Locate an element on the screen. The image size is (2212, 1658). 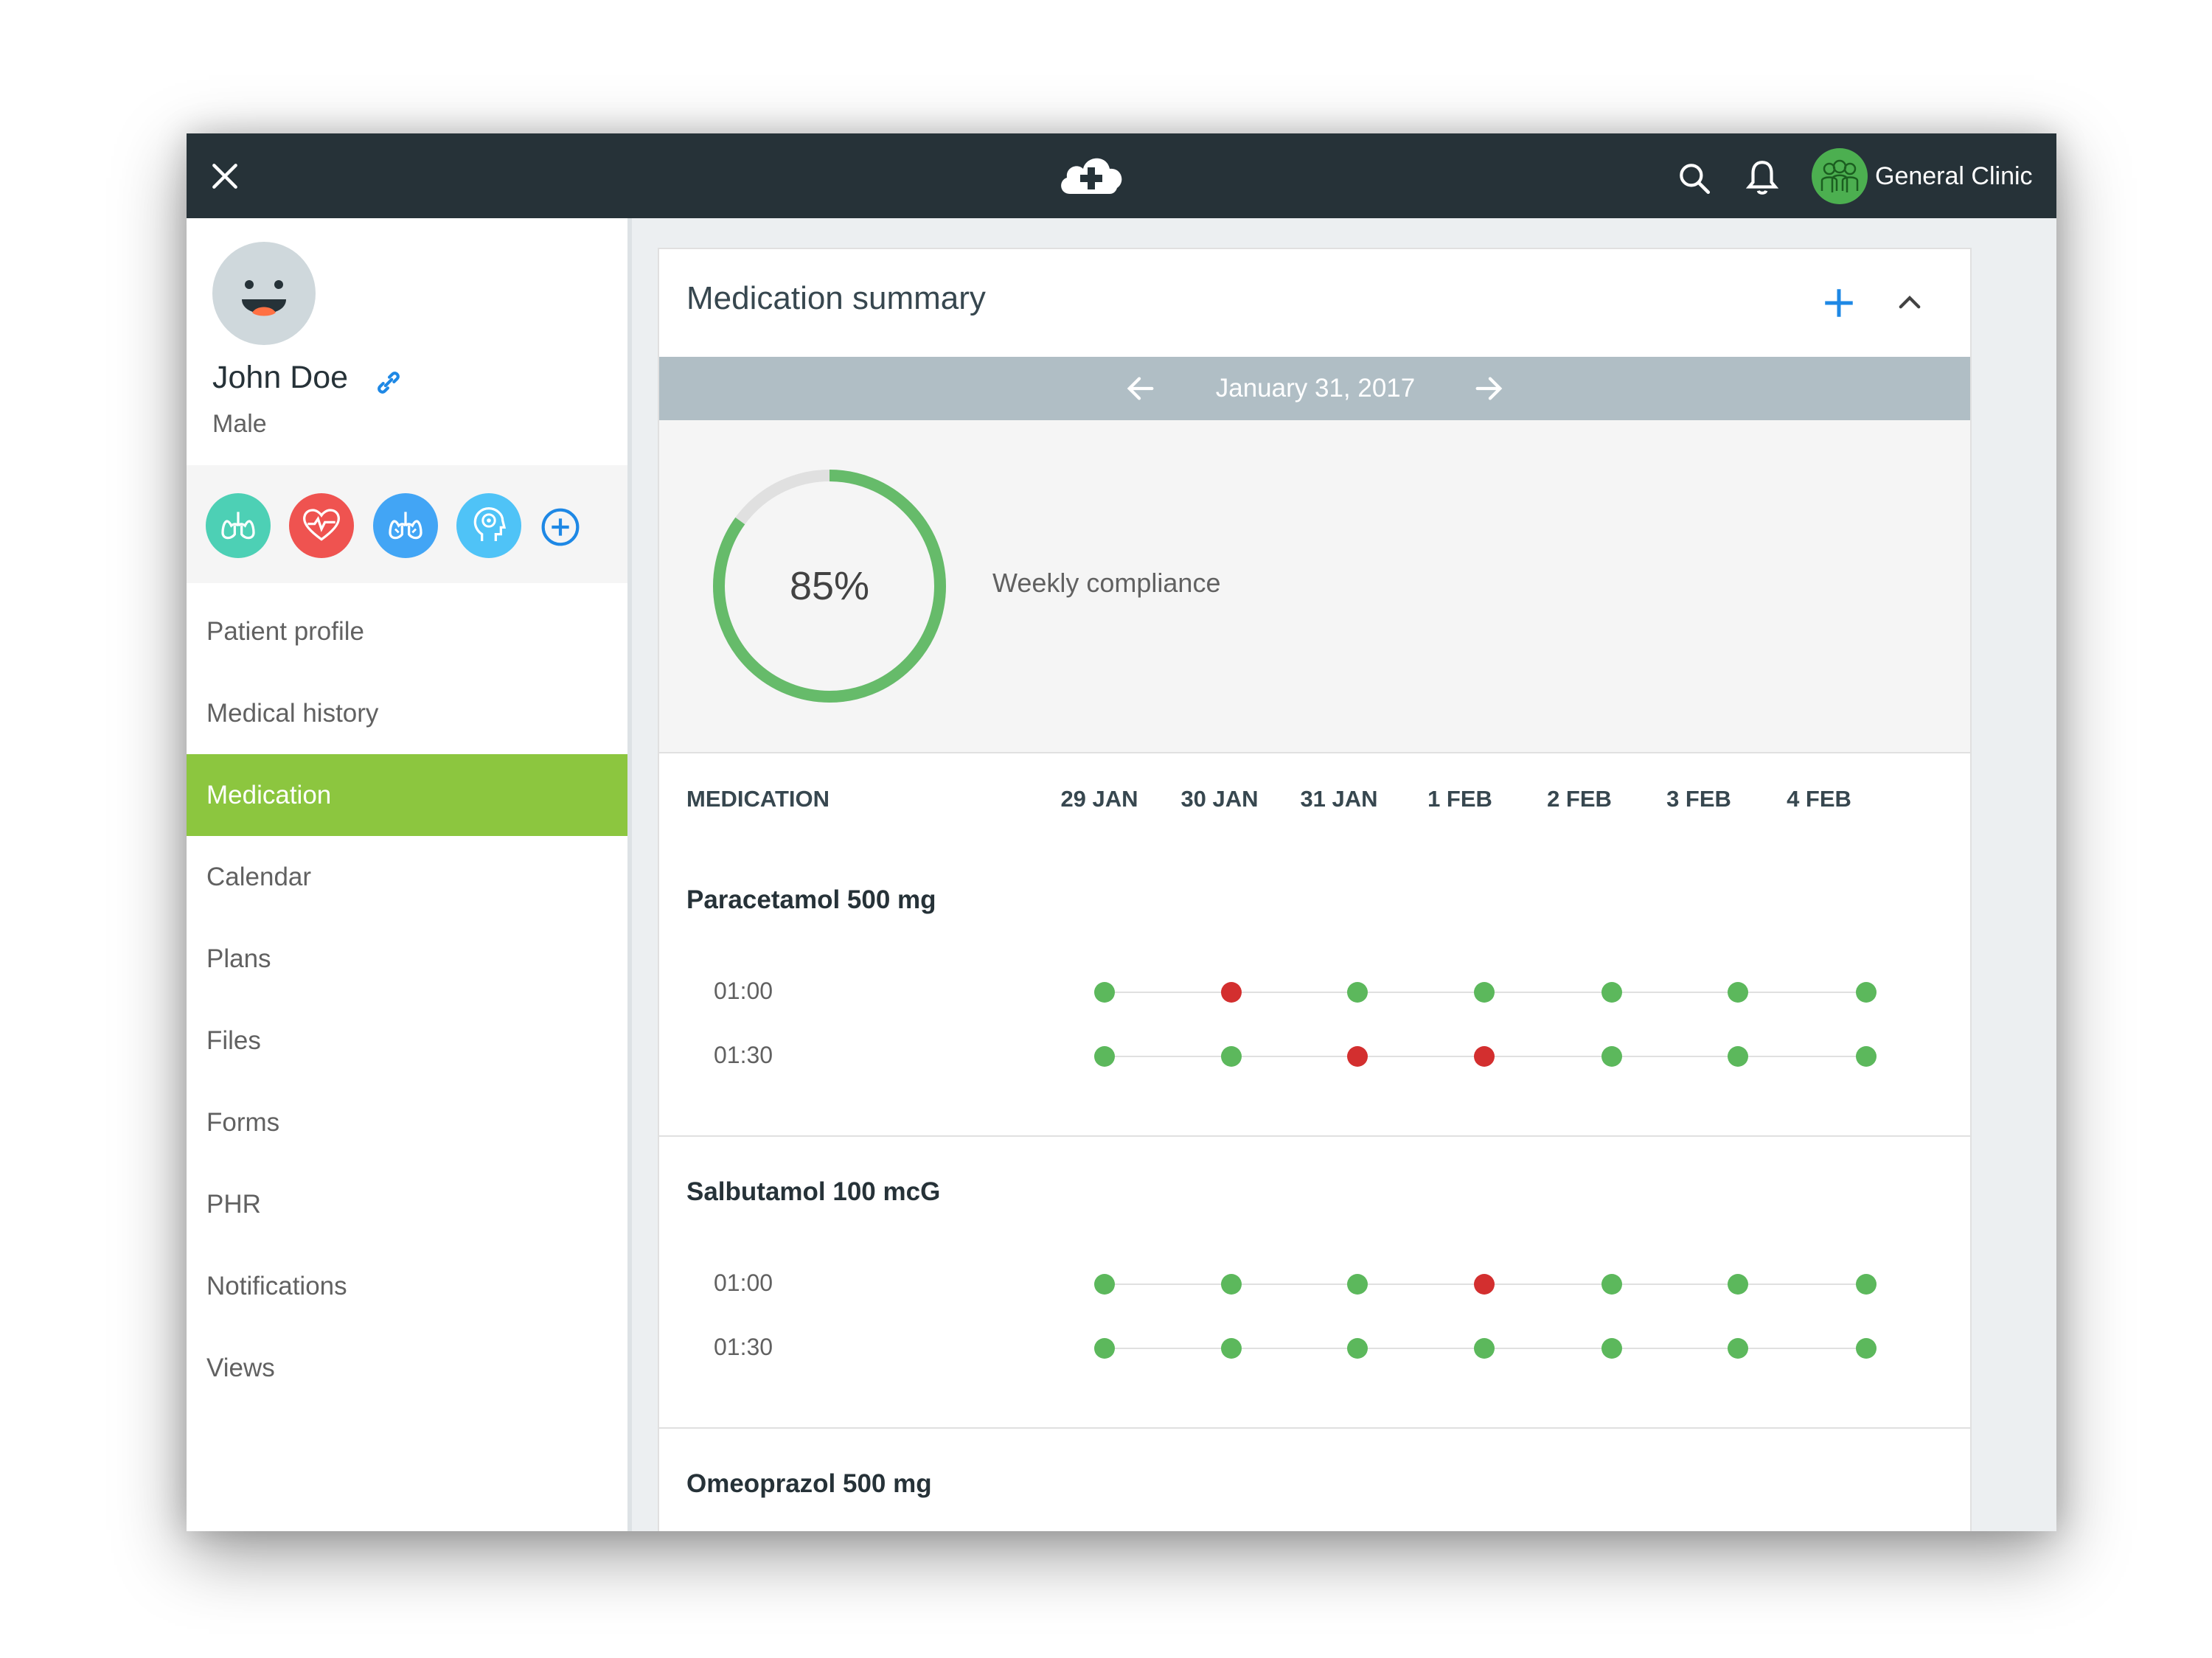
bell-icon is located at coordinates (1762, 177).